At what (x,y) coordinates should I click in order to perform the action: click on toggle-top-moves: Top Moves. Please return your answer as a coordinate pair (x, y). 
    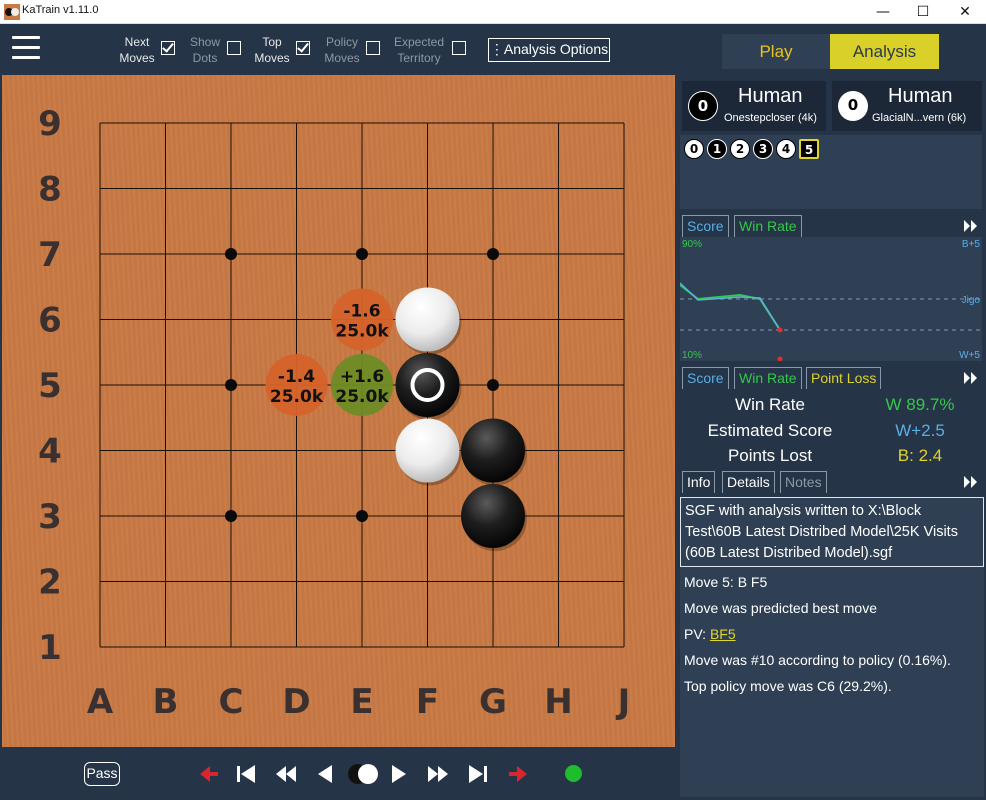
    Looking at the image, I should click on (272, 50).